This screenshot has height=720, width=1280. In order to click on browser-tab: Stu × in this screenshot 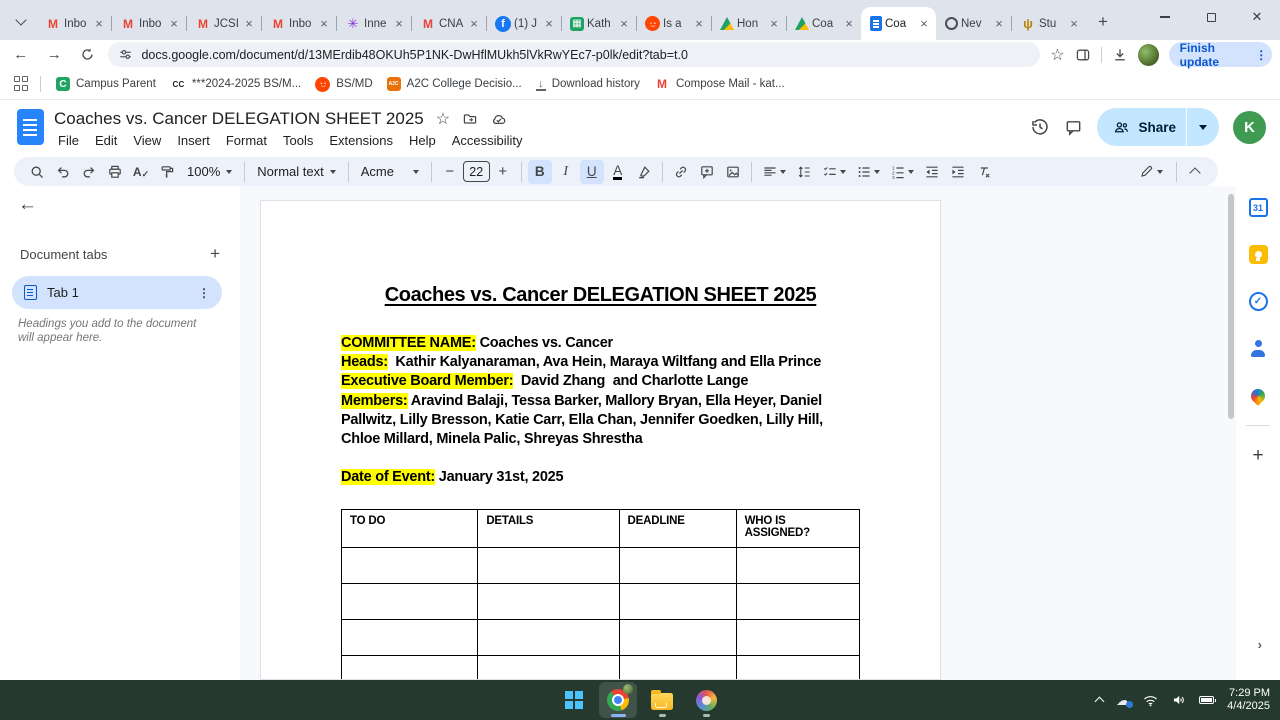, I will do `click(1048, 23)`.